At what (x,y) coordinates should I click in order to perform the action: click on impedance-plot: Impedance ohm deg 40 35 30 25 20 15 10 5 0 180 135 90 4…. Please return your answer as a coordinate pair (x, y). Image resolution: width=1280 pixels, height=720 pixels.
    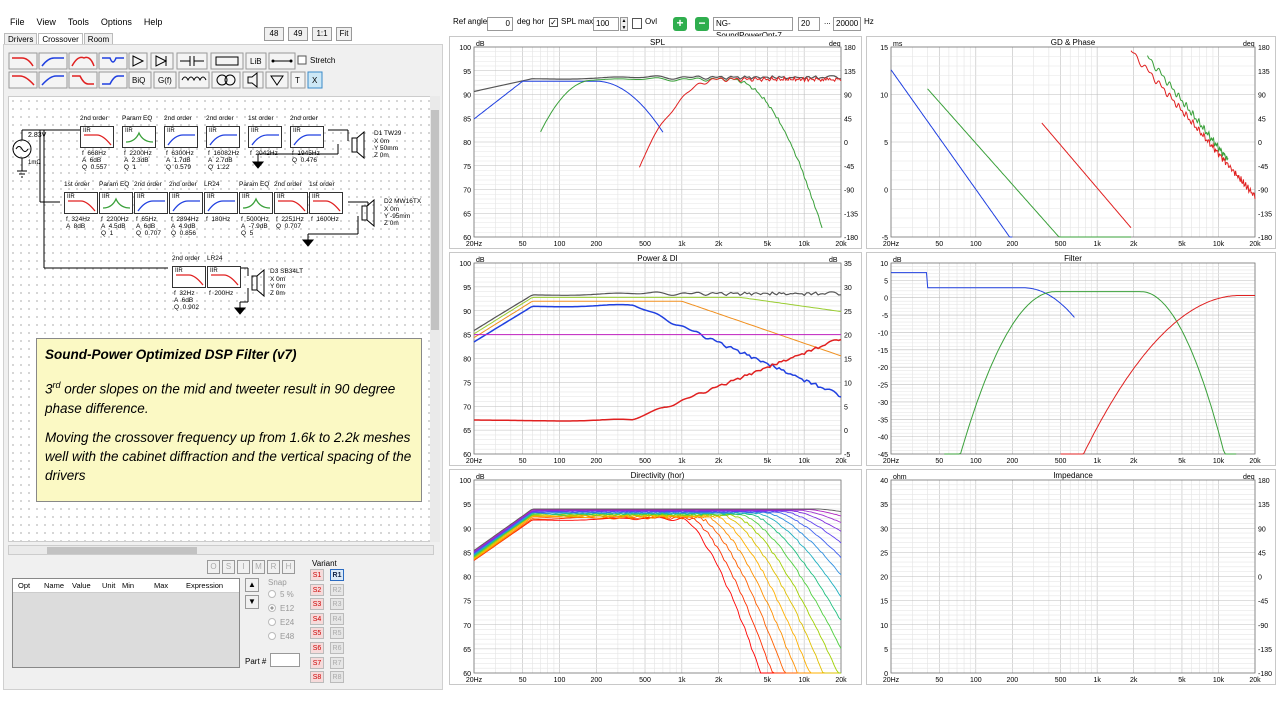
    Looking at the image, I should click on (1071, 577).